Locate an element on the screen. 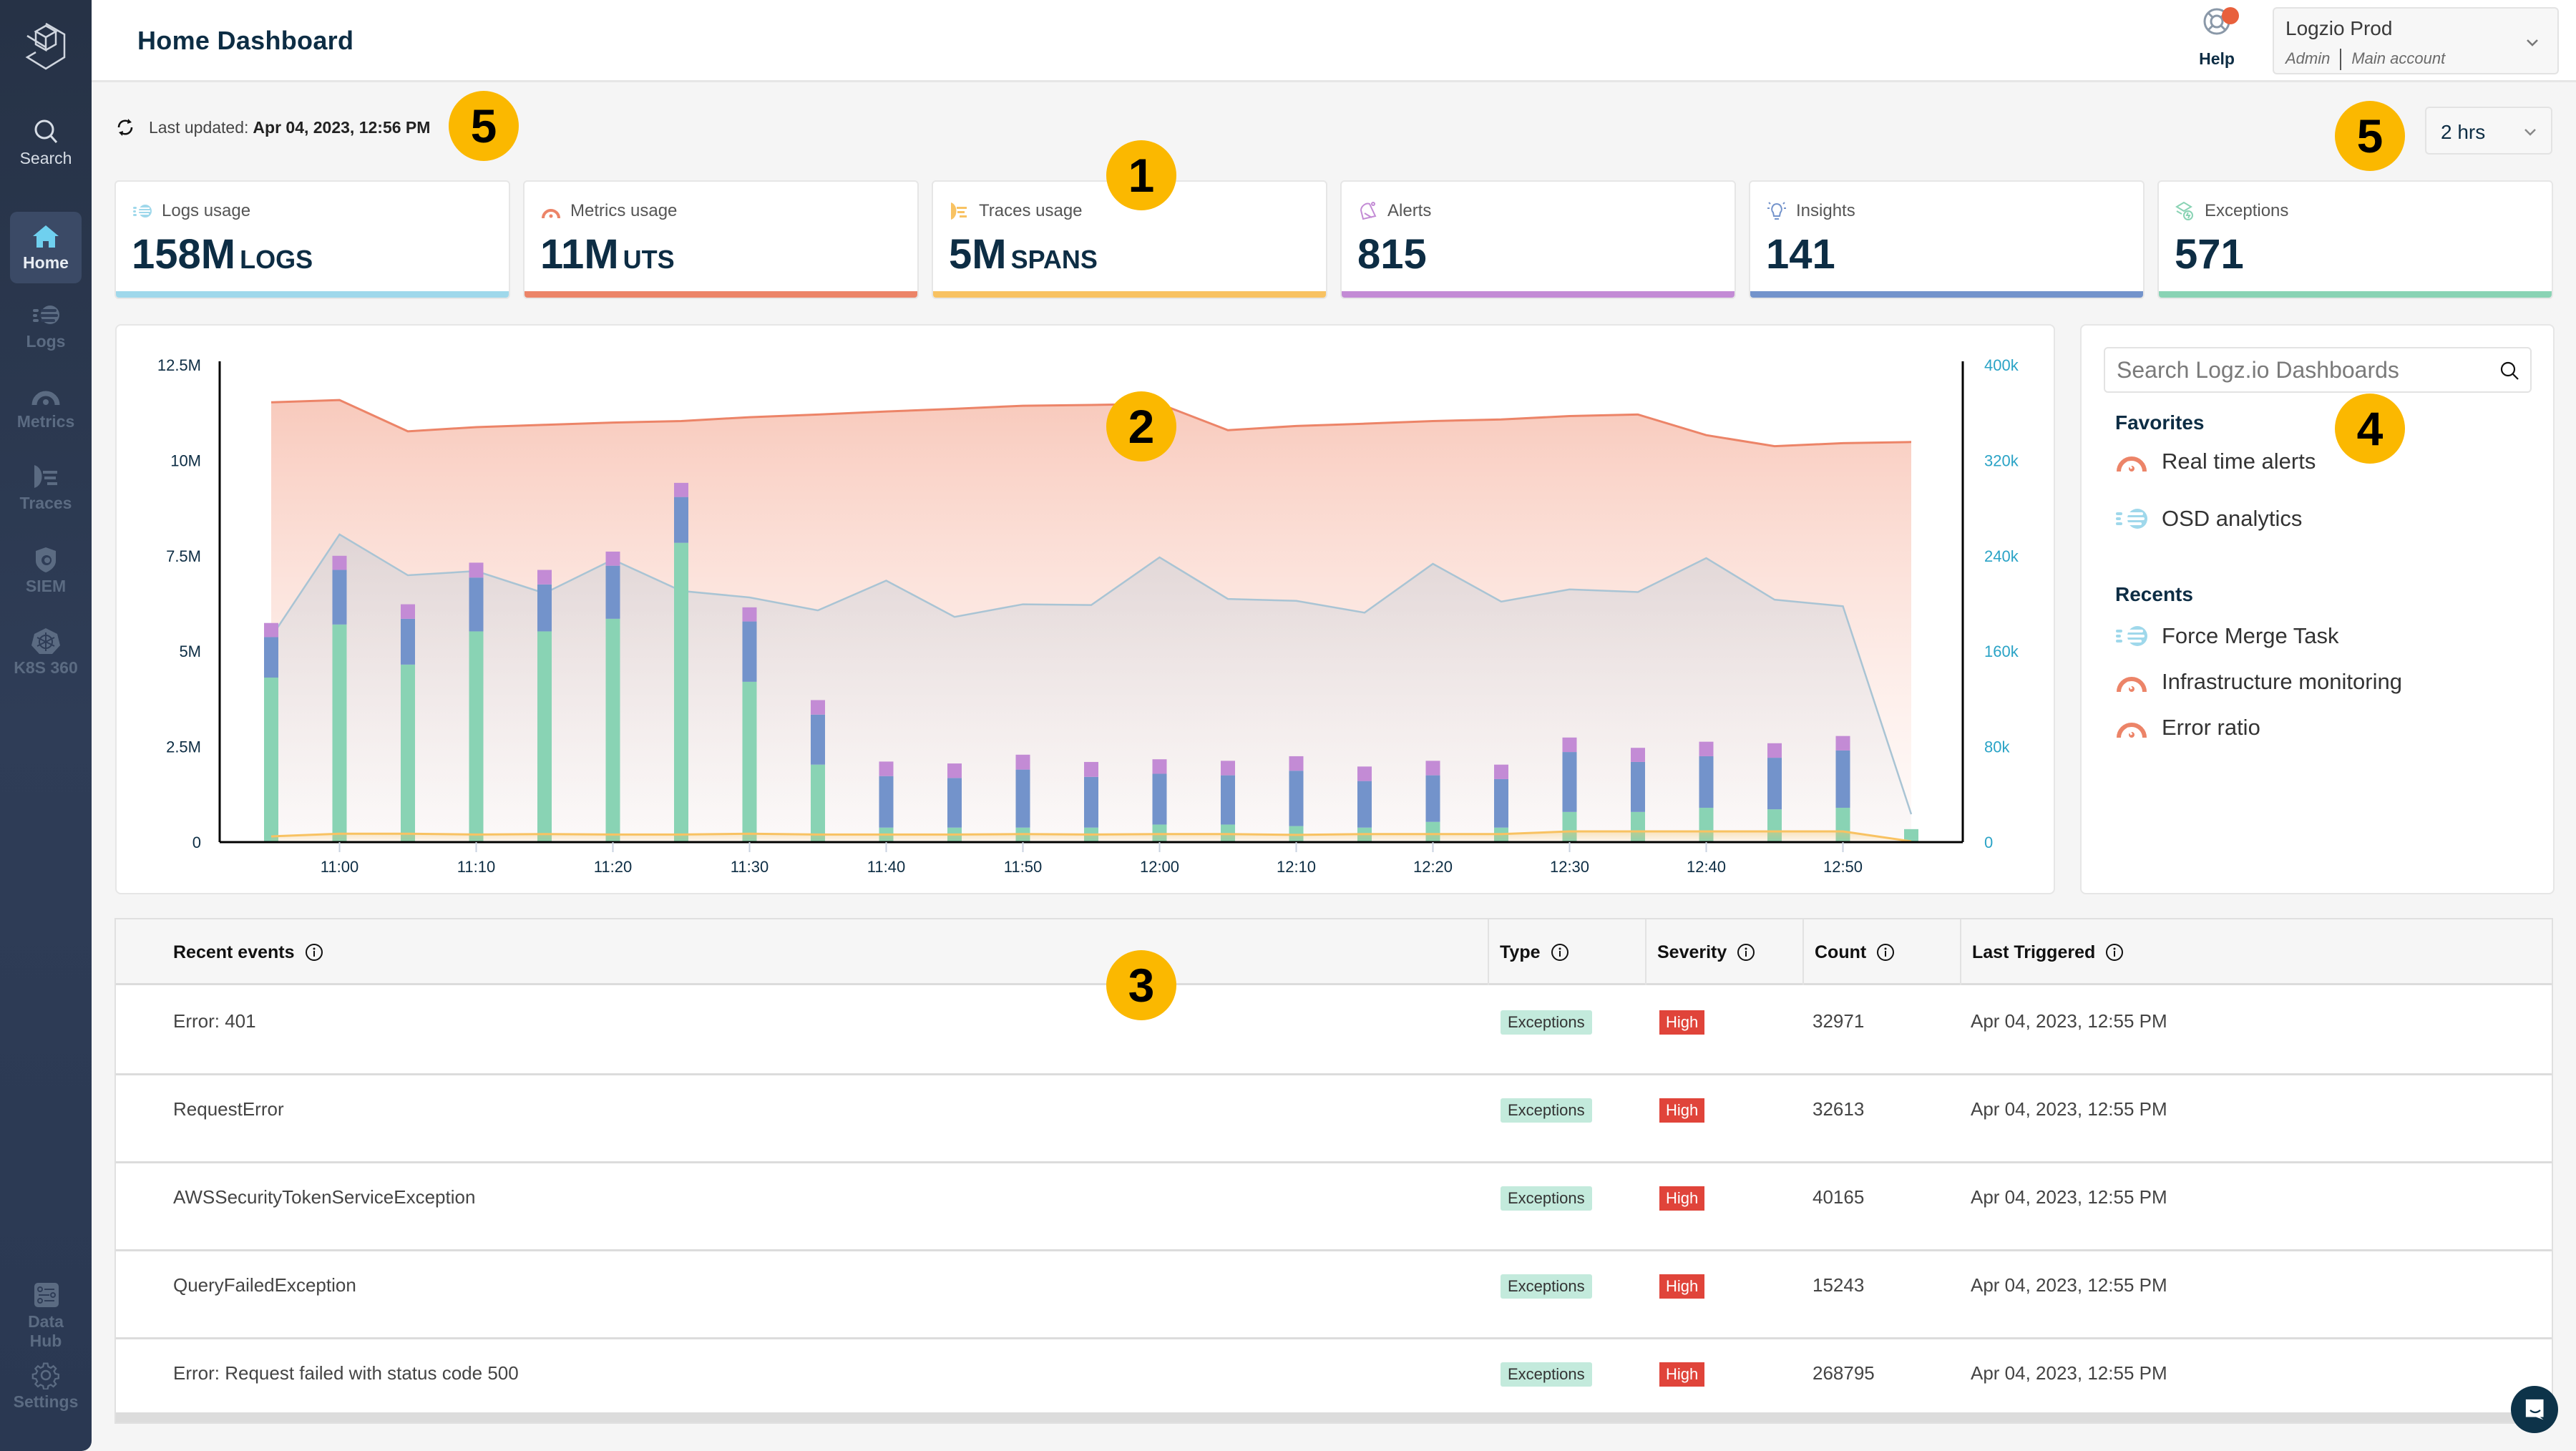 Image resolution: width=2576 pixels, height=1451 pixels. sidebar-item-data-hub: Data Hub is located at coordinates (46, 1310).